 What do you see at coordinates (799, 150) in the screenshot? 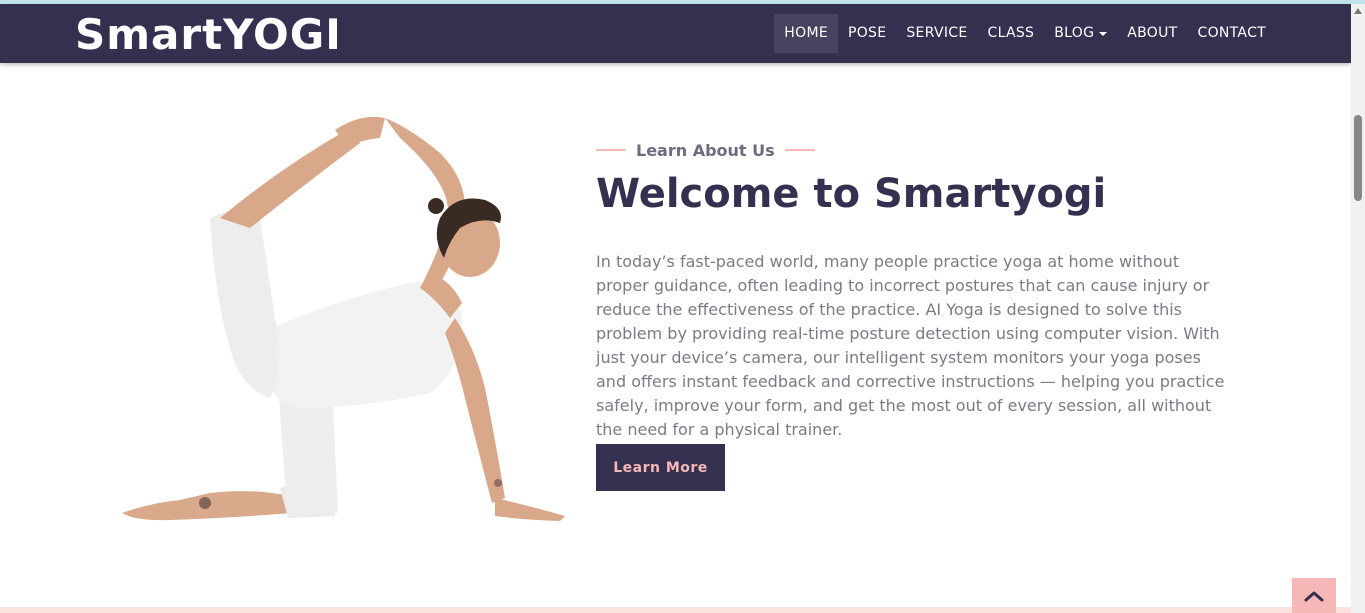
I see `subtitle-line-right` at bounding box center [799, 150].